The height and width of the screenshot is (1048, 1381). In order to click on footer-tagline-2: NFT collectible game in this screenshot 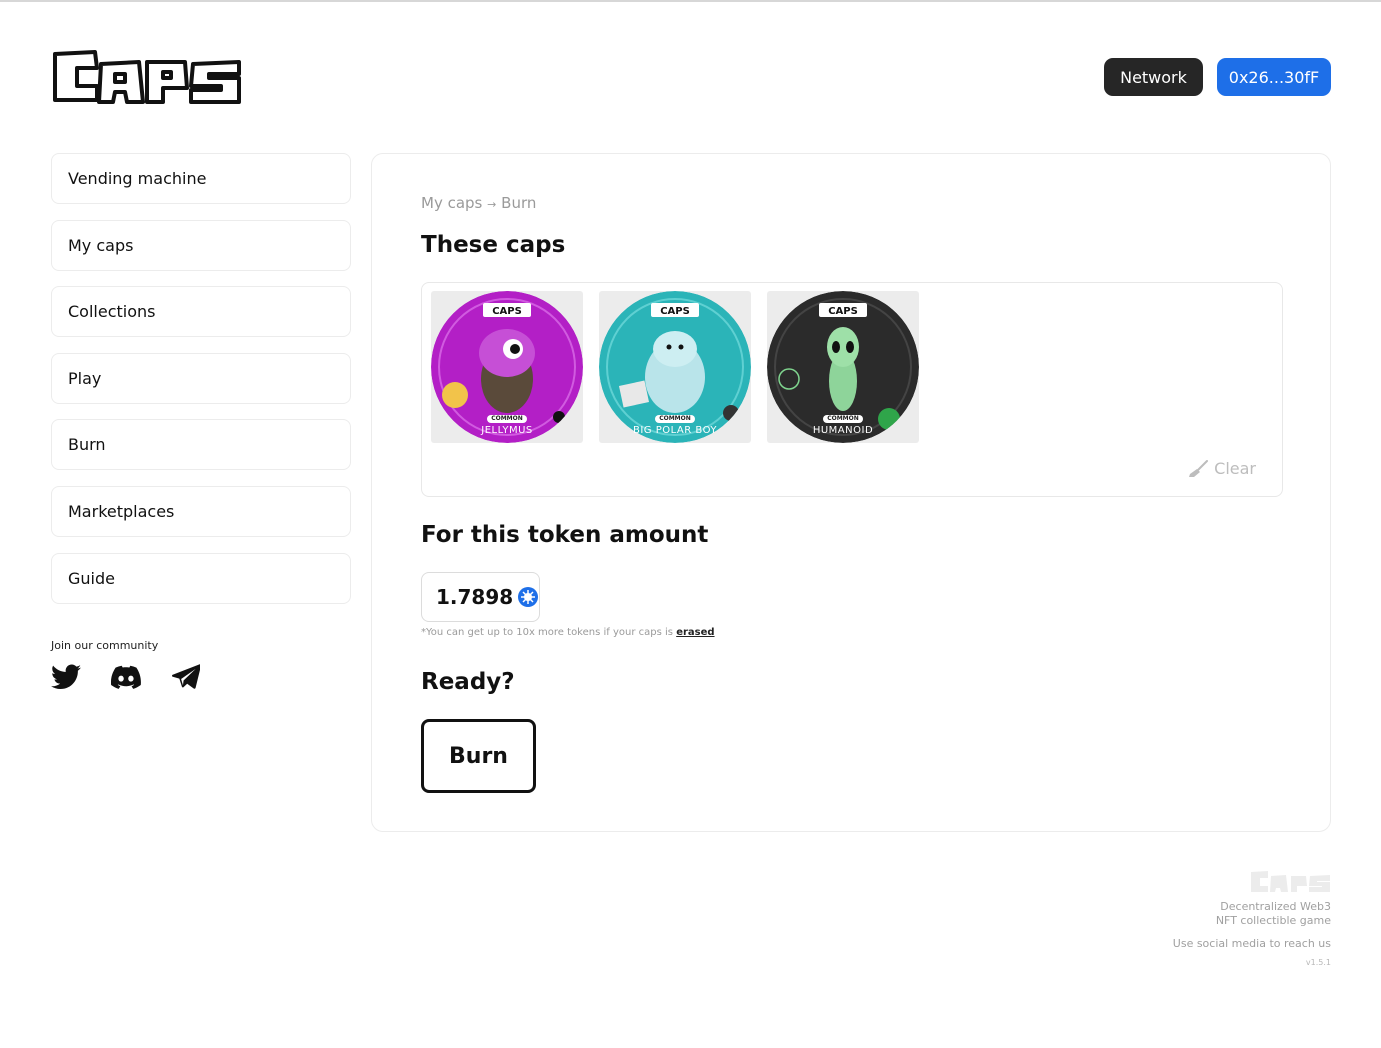, I will do `click(1273, 920)`.